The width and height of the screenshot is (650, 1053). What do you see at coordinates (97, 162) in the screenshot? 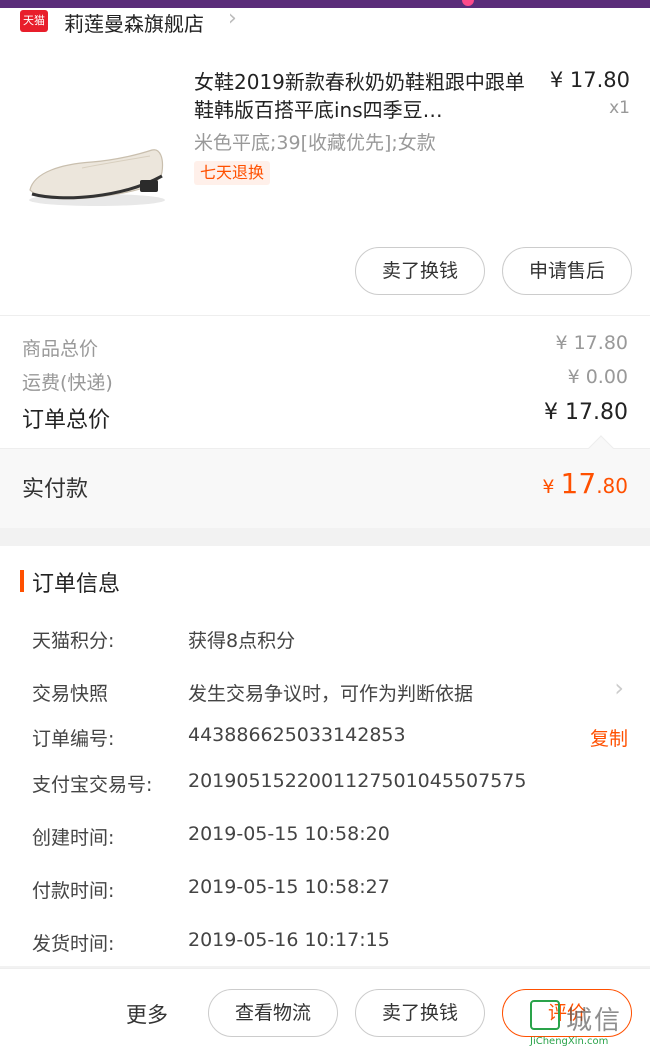
I see `product-thumbnail` at bounding box center [97, 162].